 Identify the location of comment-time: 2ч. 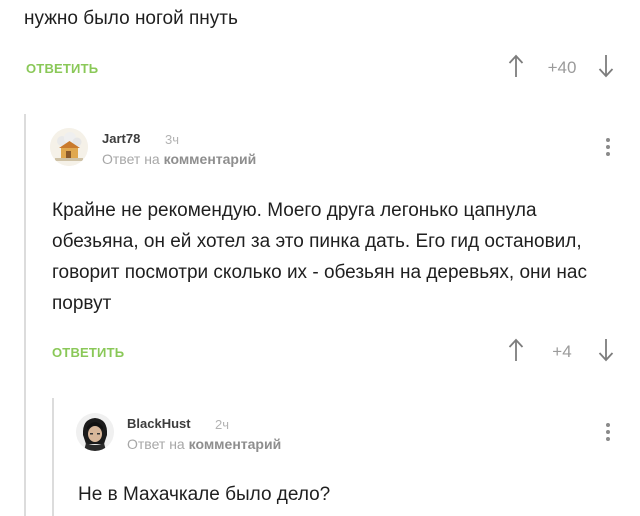
(222, 424).